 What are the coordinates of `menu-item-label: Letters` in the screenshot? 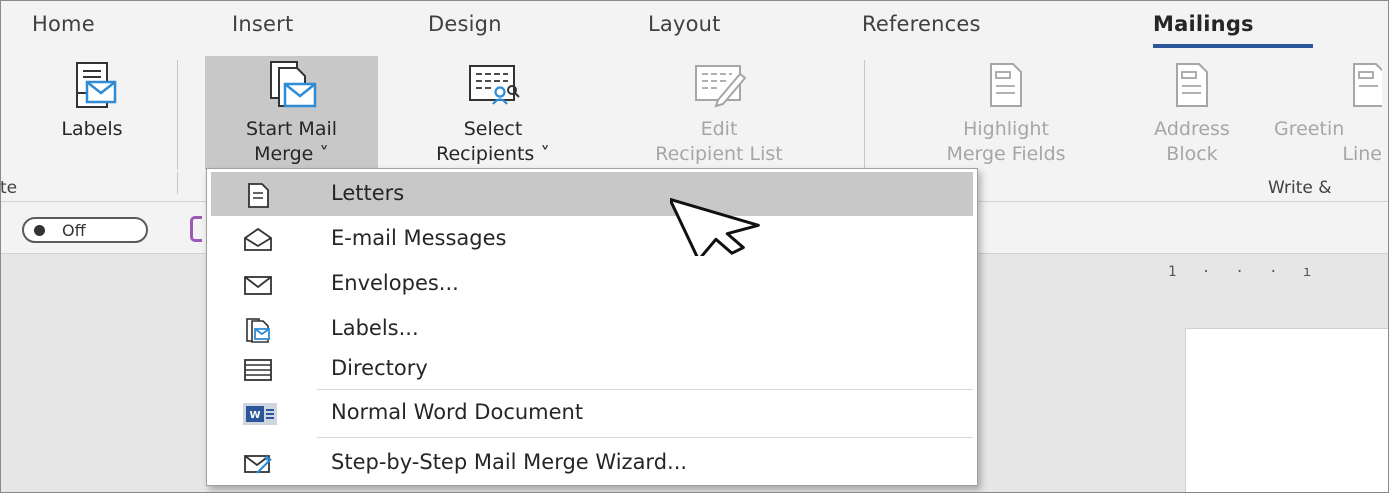 It's located at (368, 193).